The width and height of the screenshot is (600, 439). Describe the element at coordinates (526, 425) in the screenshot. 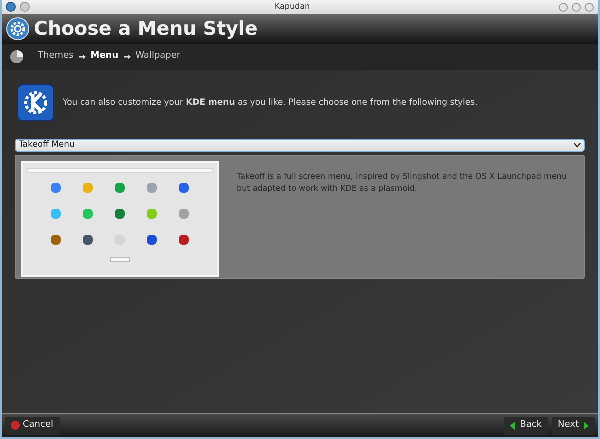

I see `back-button: Back` at that location.